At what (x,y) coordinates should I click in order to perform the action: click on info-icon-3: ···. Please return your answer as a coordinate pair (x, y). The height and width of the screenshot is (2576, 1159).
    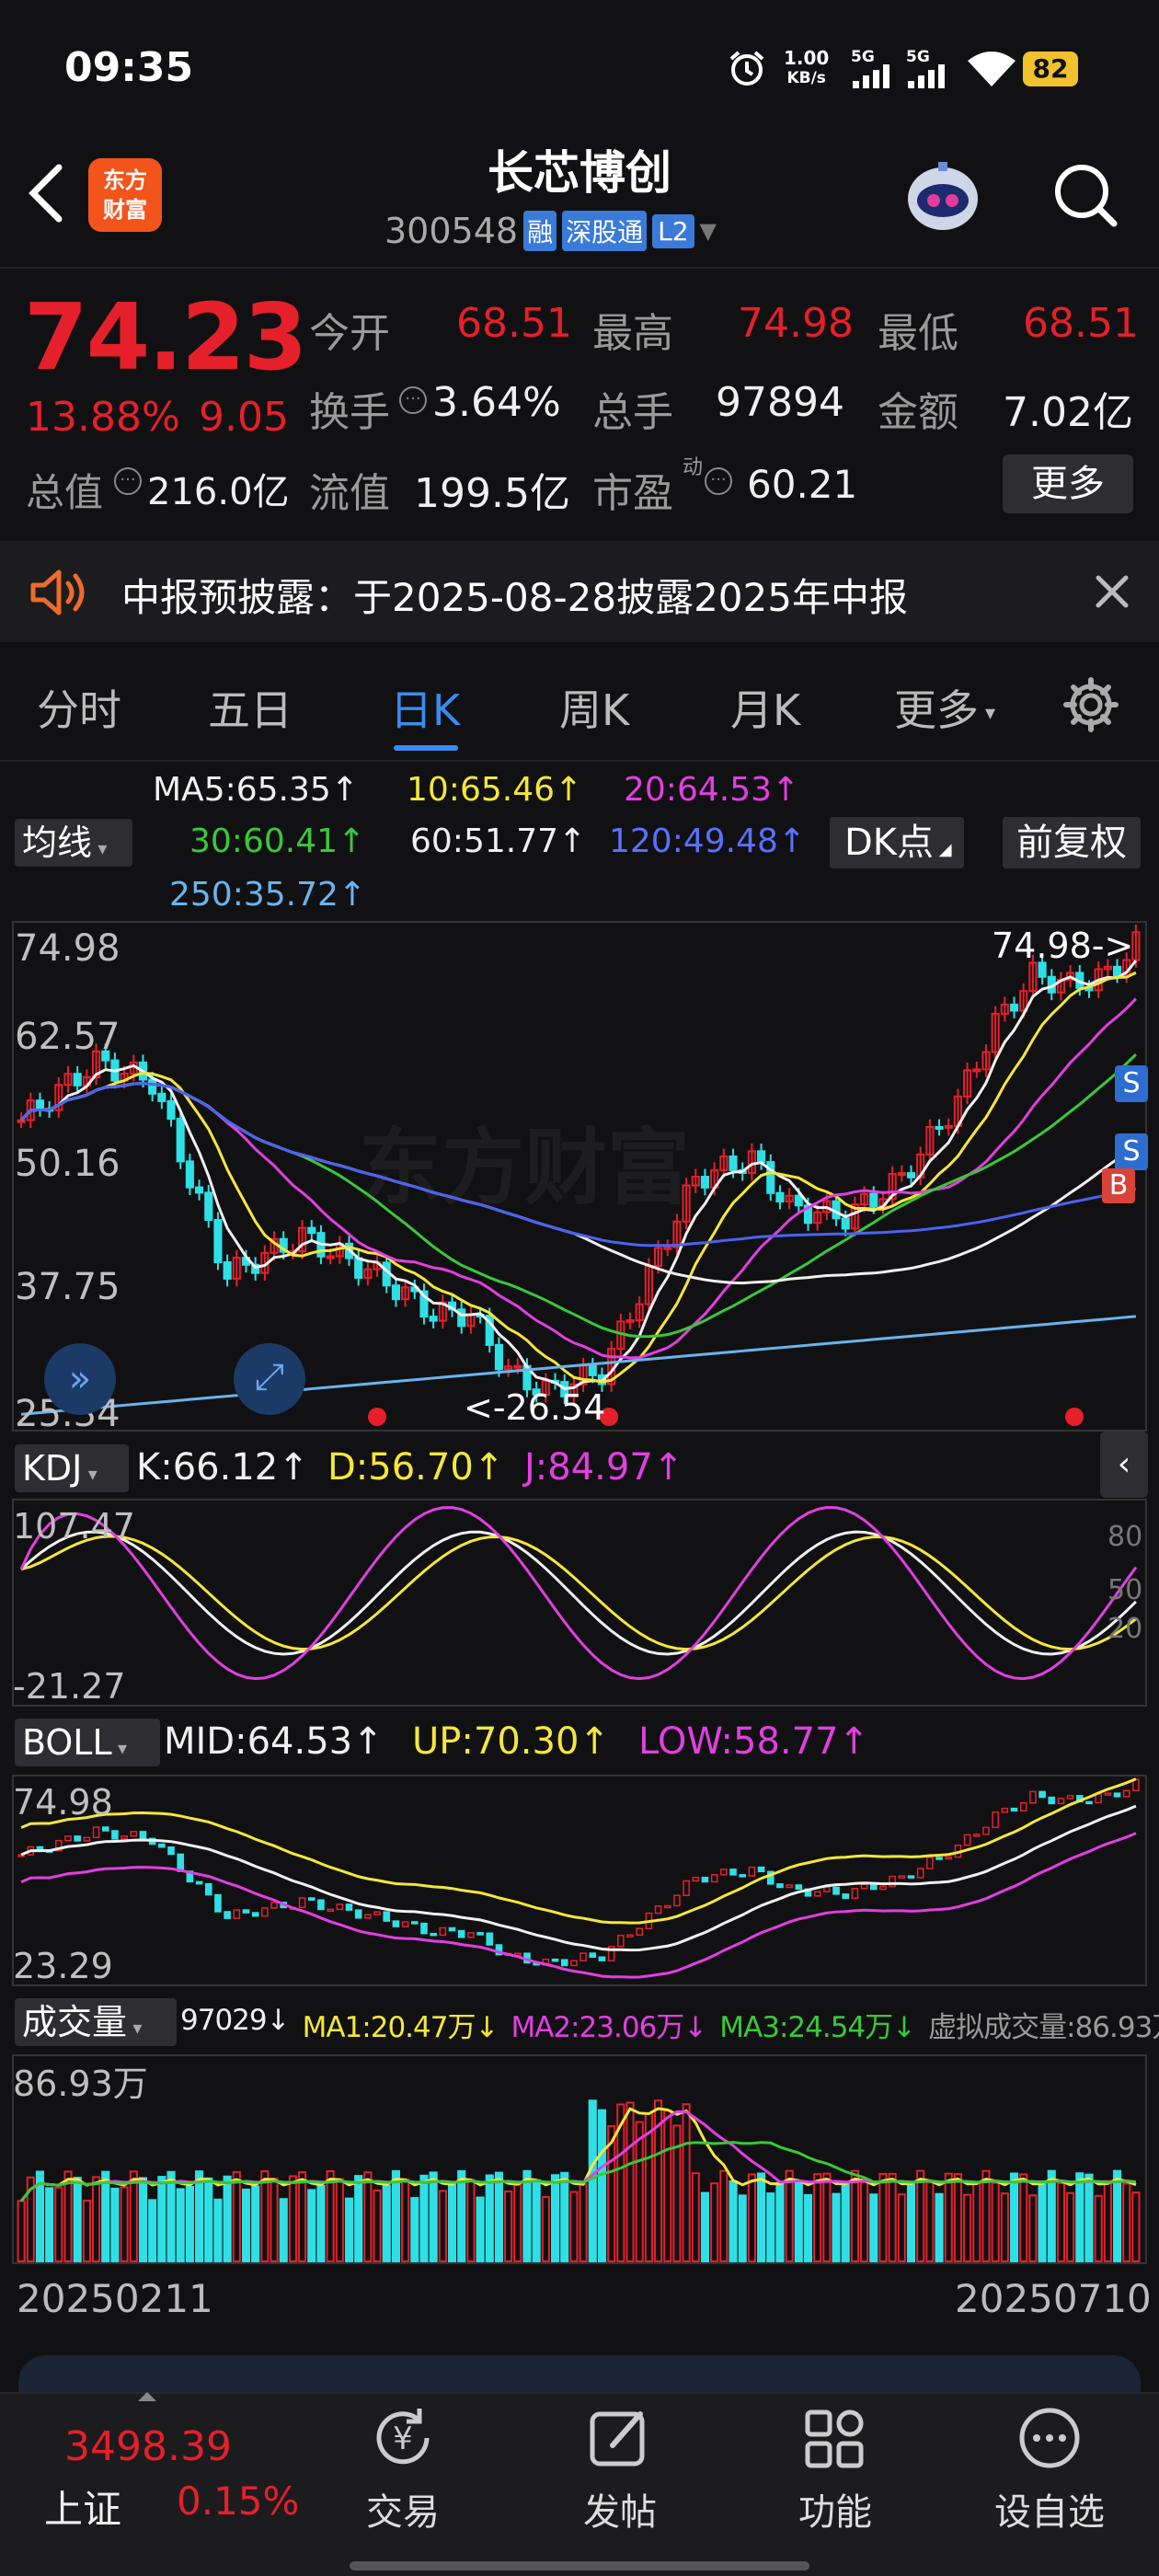
    Looking at the image, I should click on (718, 481).